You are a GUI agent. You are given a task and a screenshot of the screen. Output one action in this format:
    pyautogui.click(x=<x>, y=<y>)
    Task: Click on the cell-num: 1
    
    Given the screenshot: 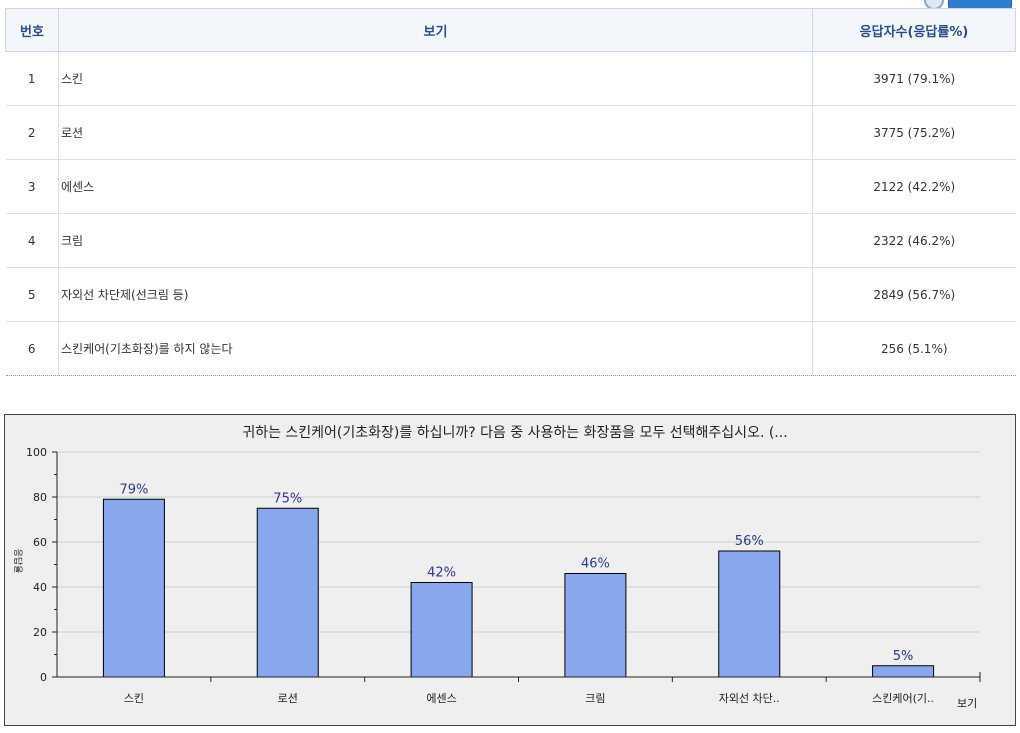 What is the action you would take?
    pyautogui.click(x=32, y=78)
    